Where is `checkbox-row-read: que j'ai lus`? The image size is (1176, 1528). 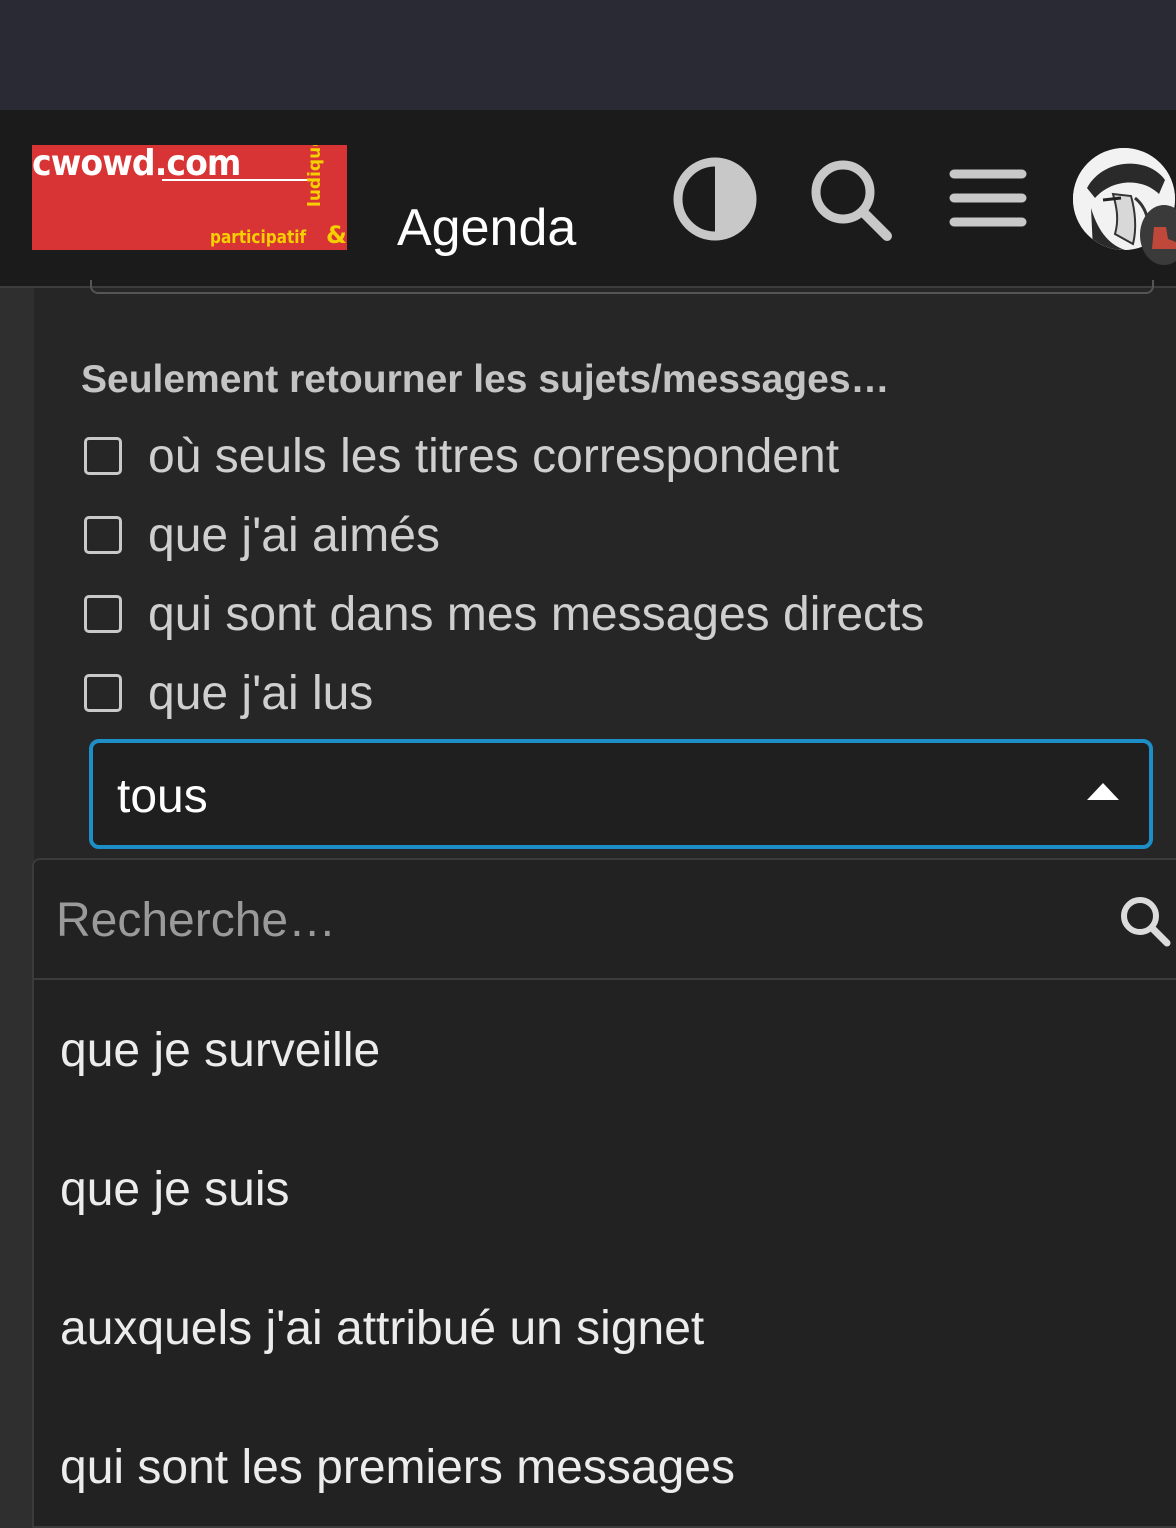 checkbox-row-read: que j'ai lus is located at coordinates (228, 693).